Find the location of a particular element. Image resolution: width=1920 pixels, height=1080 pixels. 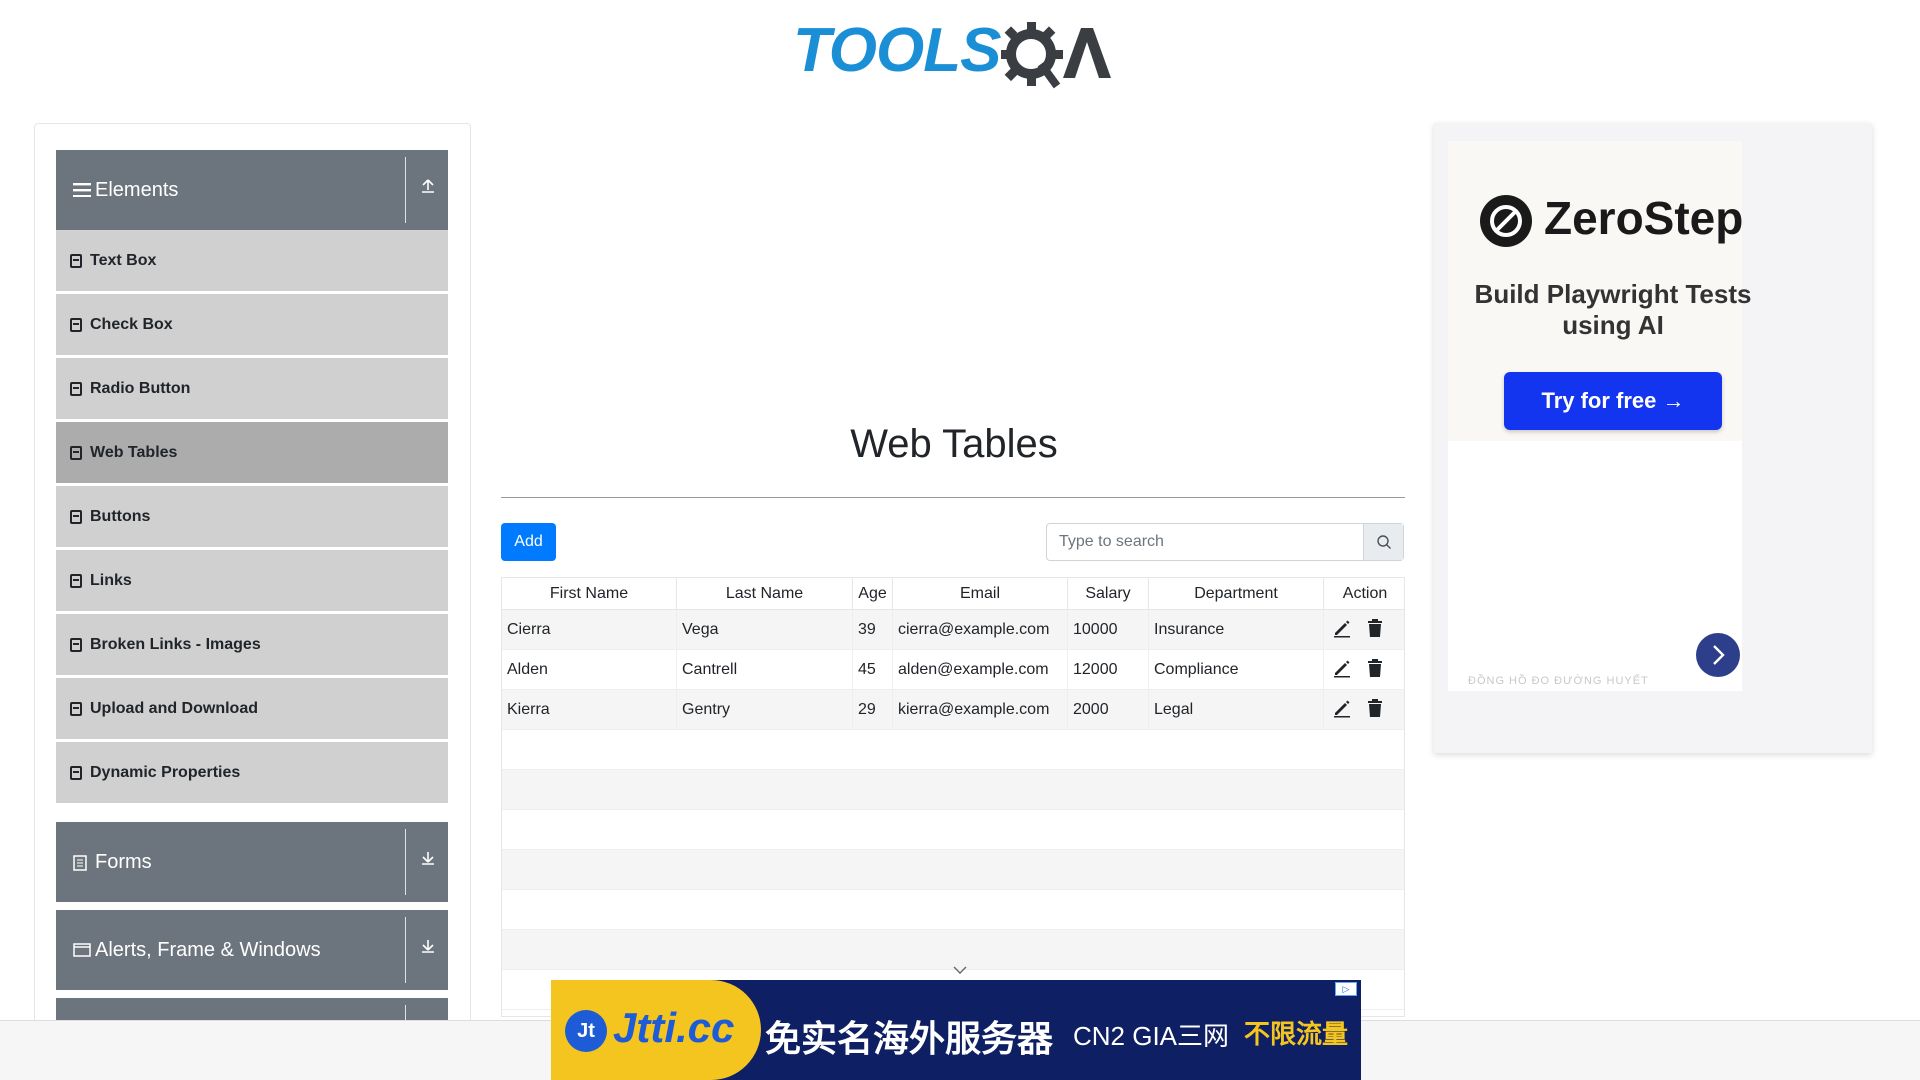

sidebar-item-label: Upload and Download is located at coordinates (174, 708).